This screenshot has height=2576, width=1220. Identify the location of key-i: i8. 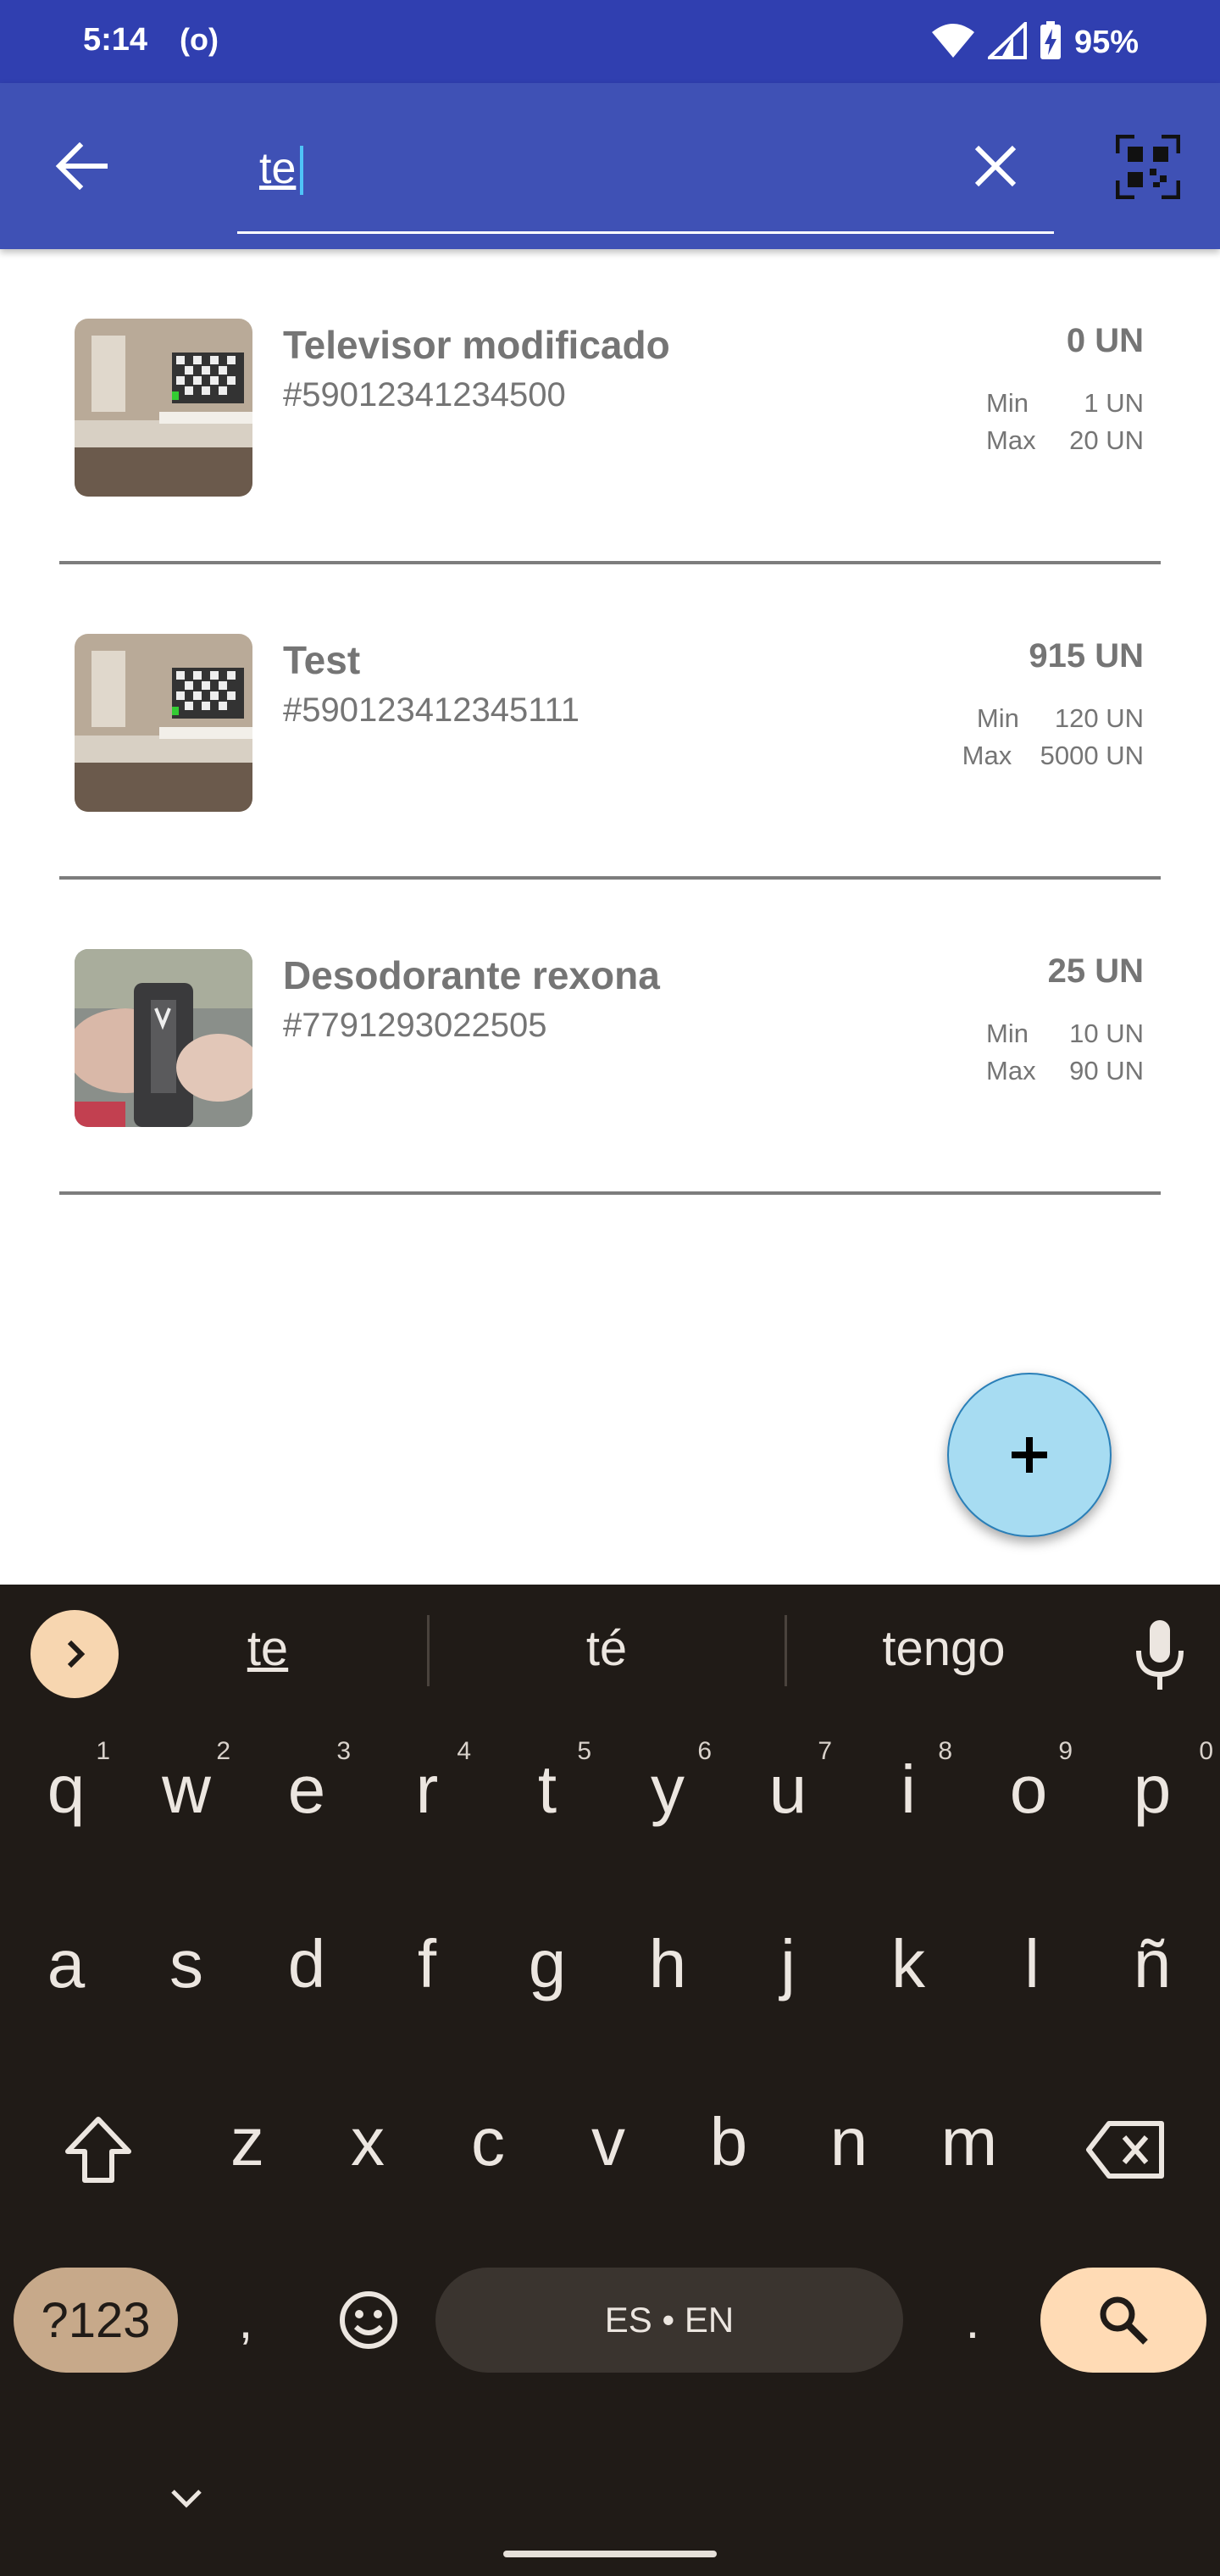
(908, 1785).